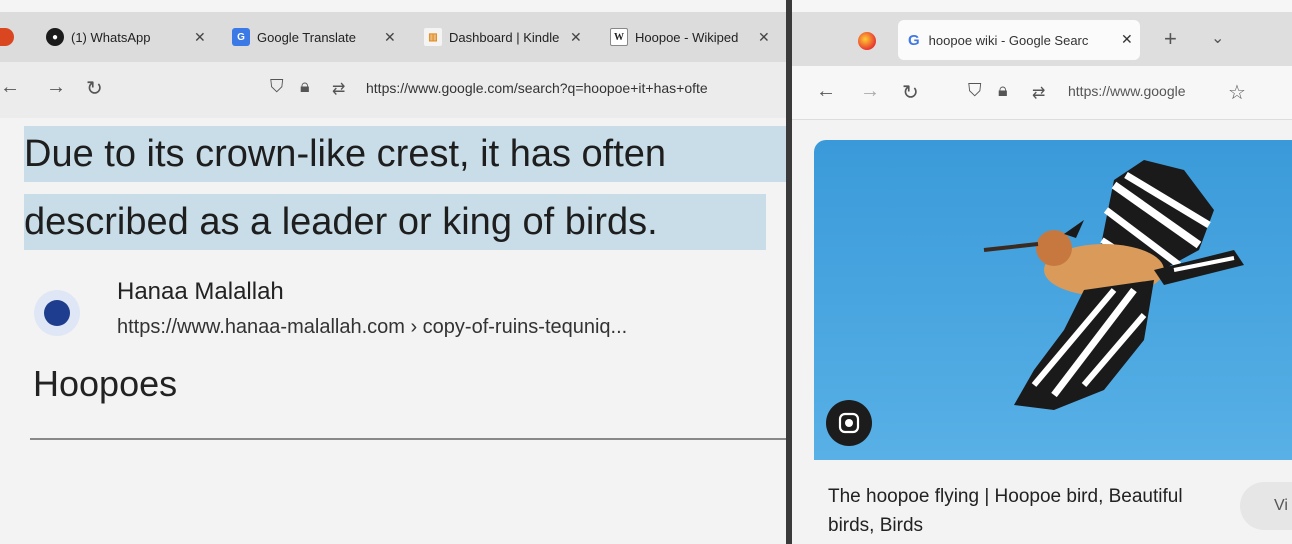 Image resolution: width=1292 pixels, height=544 pixels. I want to click on result-site-name: Hanaa Malallah, so click(200, 292).